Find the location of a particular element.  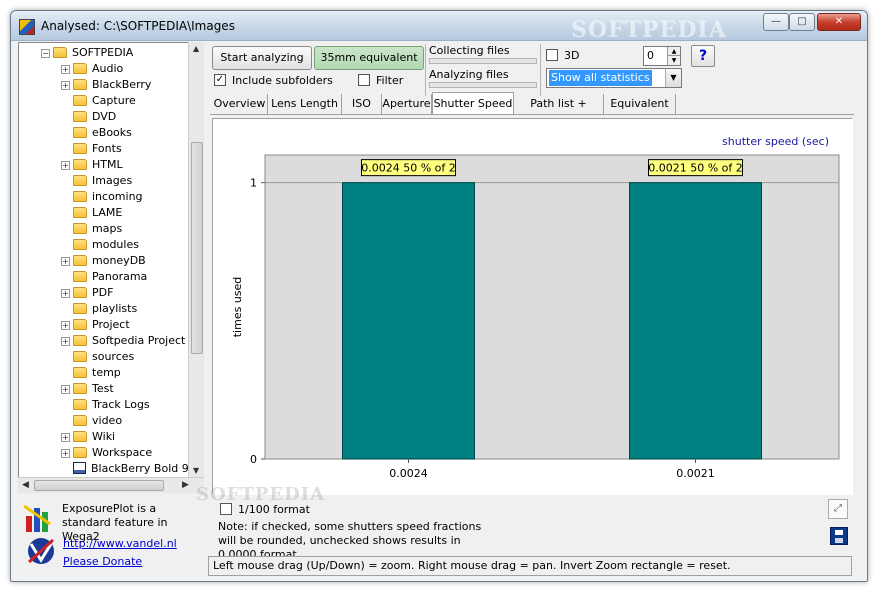

statistics-select: Show all statistics ▼ is located at coordinates (614, 78).